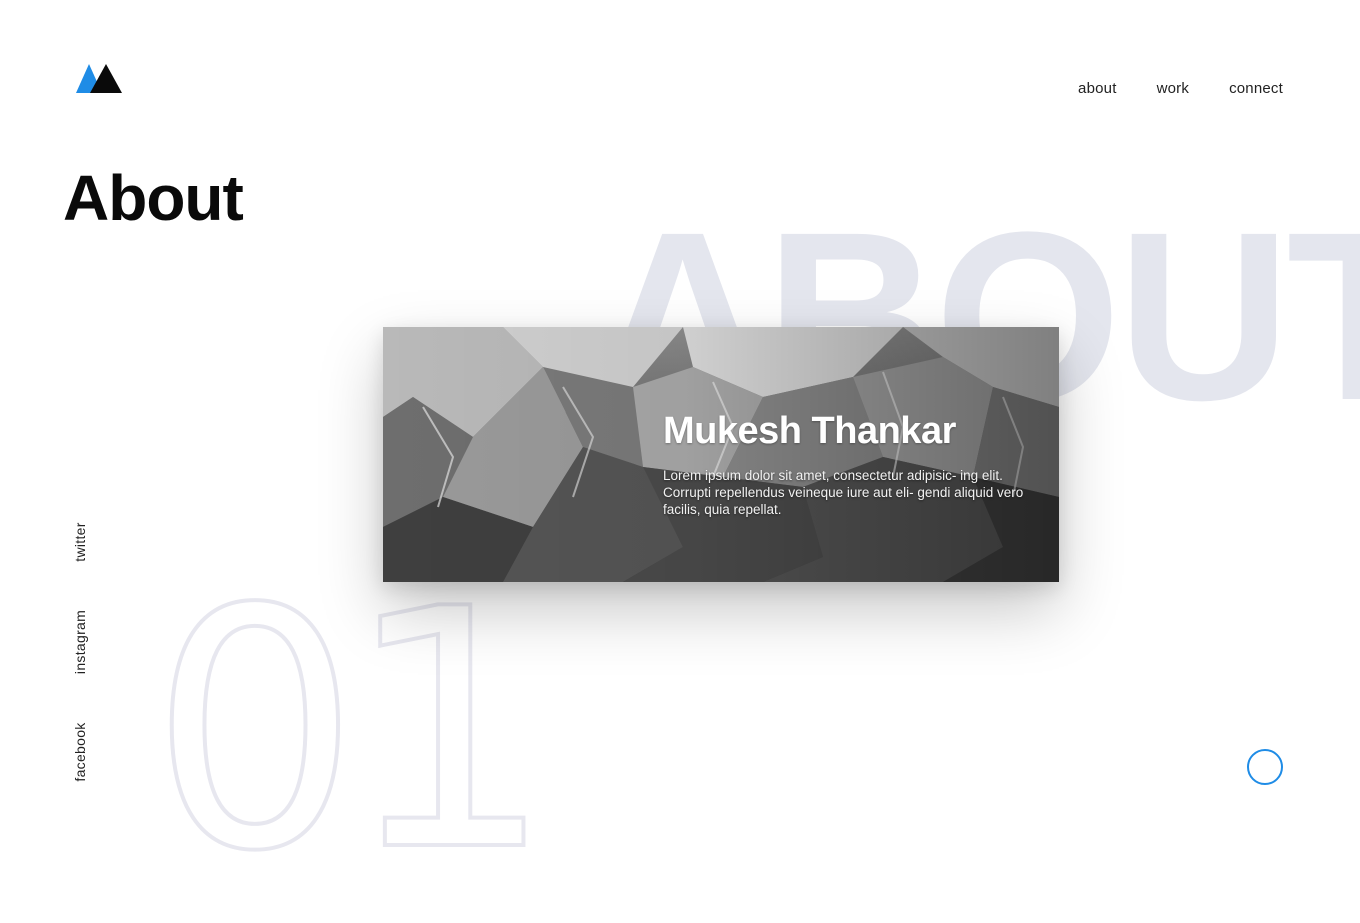 Image resolution: width=1360 pixels, height=923 pixels. What do you see at coordinates (352, 731) in the screenshot?
I see `background-section-number: 01` at bounding box center [352, 731].